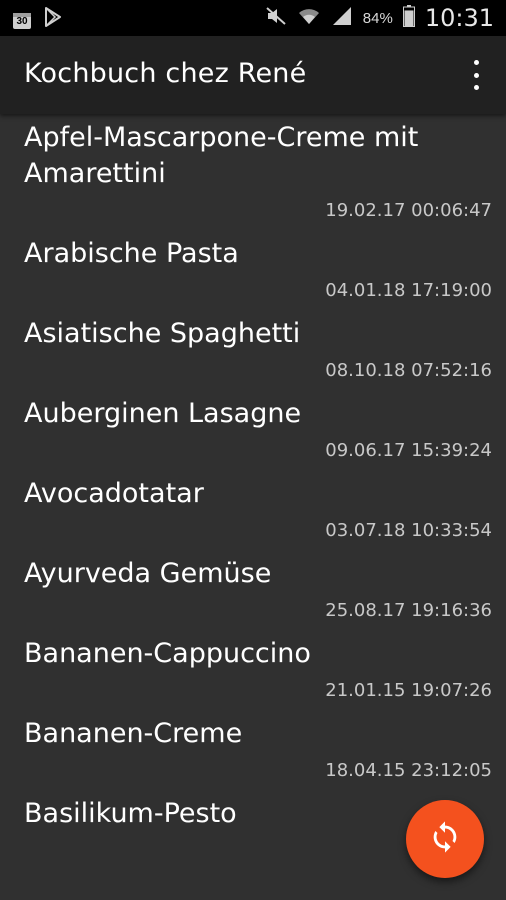 Image resolution: width=506 pixels, height=900 pixels. What do you see at coordinates (408, 450) in the screenshot?
I see `recipe-date: 09.06.17 15:39:24` at bounding box center [408, 450].